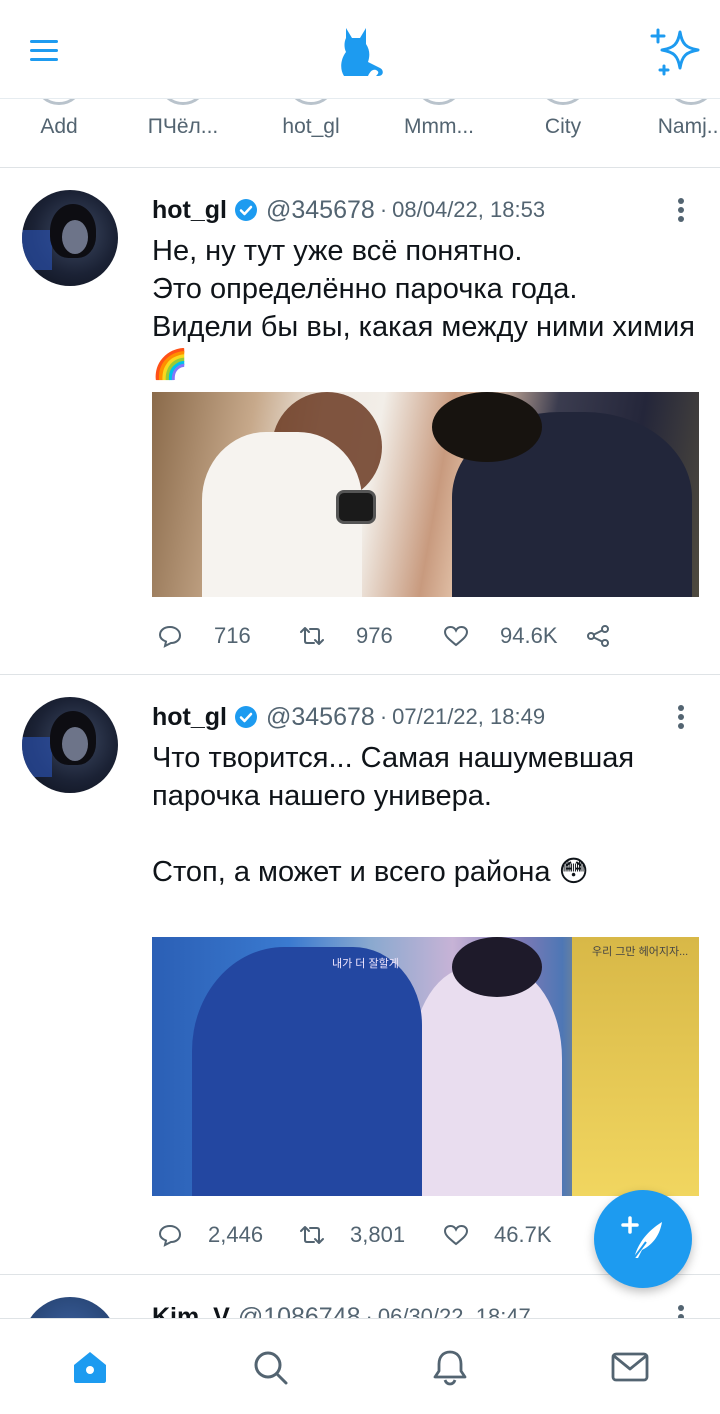 This screenshot has height=1414, width=720. I want to click on like-button: 46.7K, so click(497, 1235).